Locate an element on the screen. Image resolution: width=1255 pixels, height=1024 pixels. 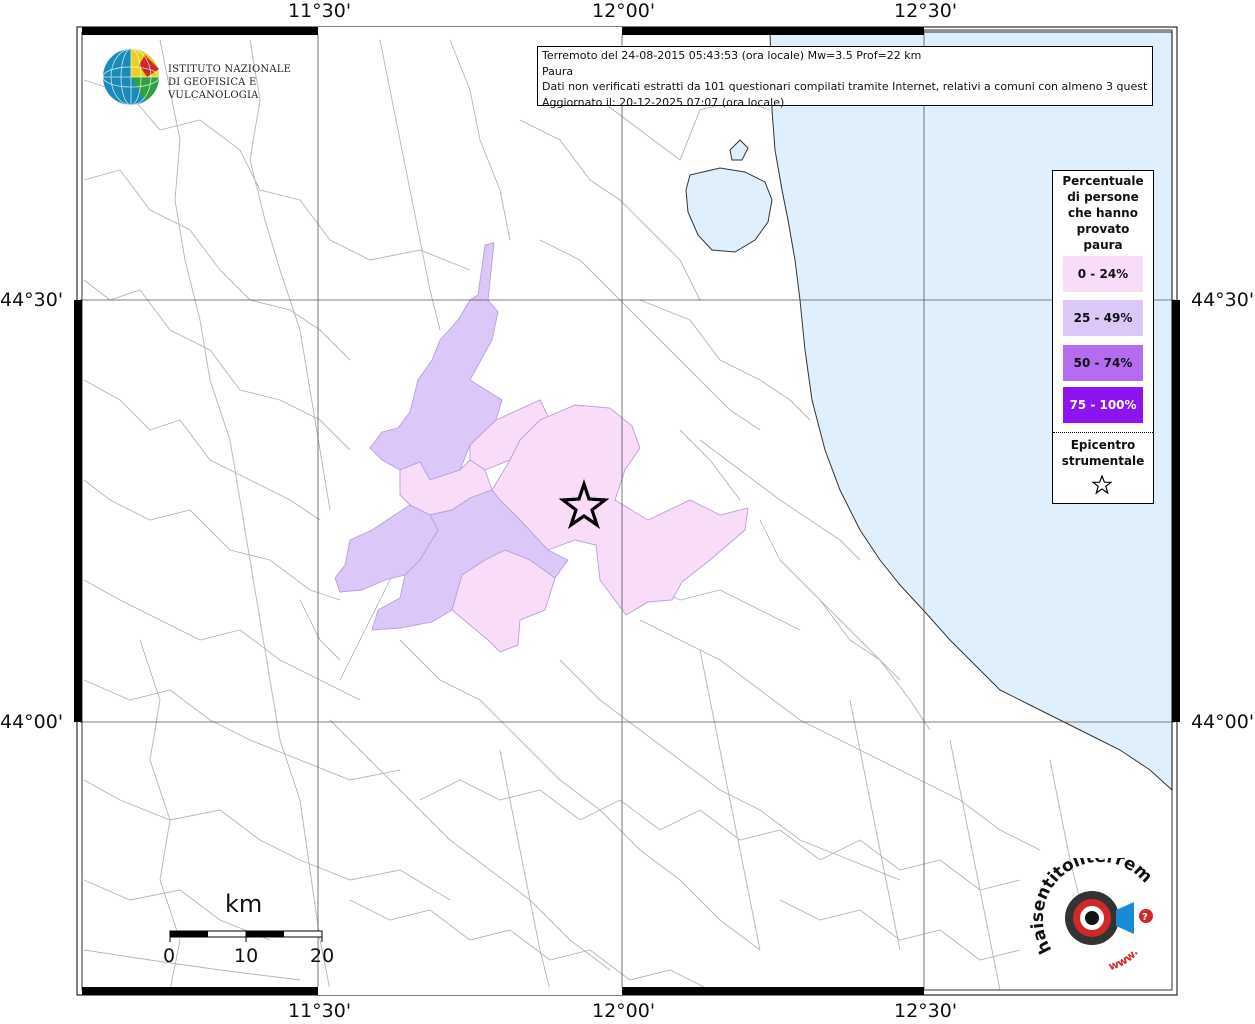
legend-class-75-100: 75 - 100% is located at coordinates (1103, 405).